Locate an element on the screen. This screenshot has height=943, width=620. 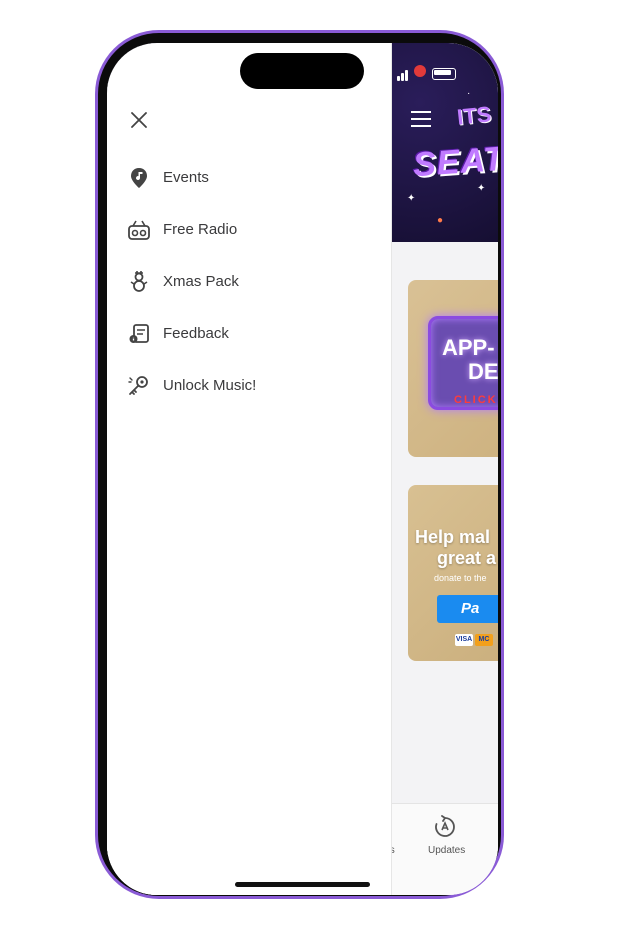
feedback-icon is located at coordinates (139, 333).